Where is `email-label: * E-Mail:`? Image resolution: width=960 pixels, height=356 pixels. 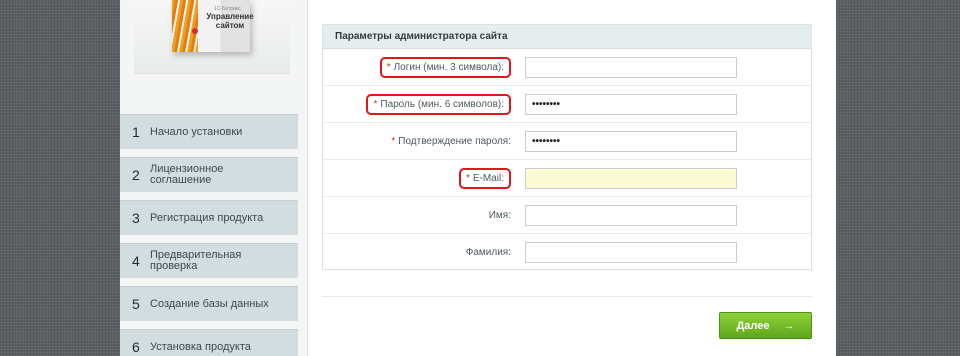
email-label: * E-Mail: is located at coordinates (484, 178).